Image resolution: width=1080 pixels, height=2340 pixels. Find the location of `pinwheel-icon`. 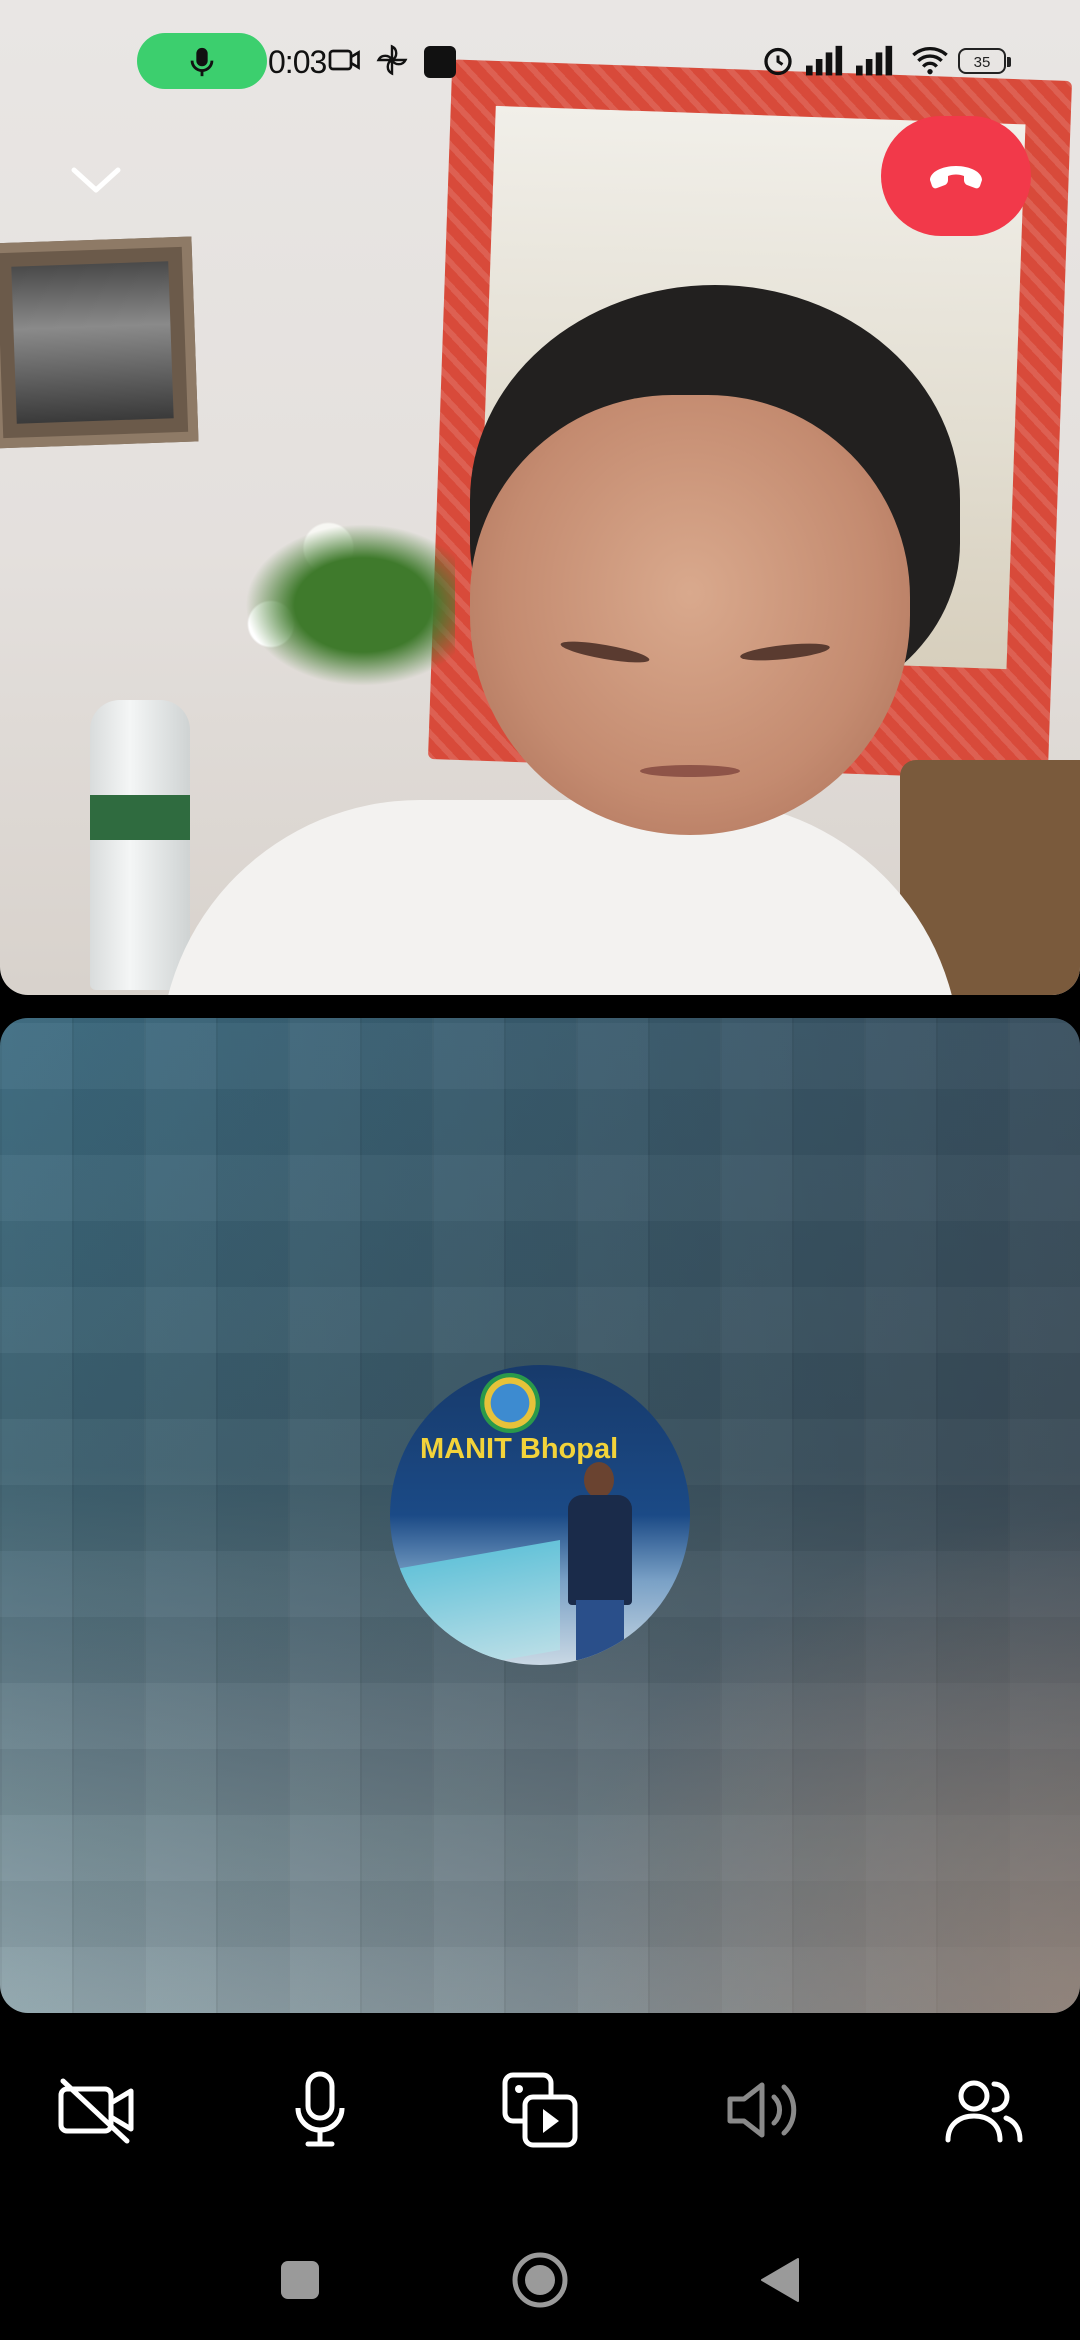

pinwheel-icon is located at coordinates (392, 60).